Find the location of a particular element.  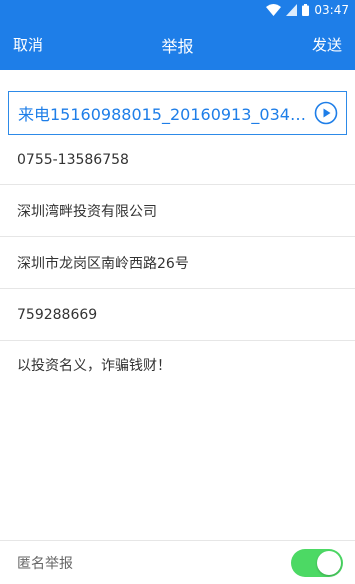

cancel-button: 取消 is located at coordinates (28, 45).